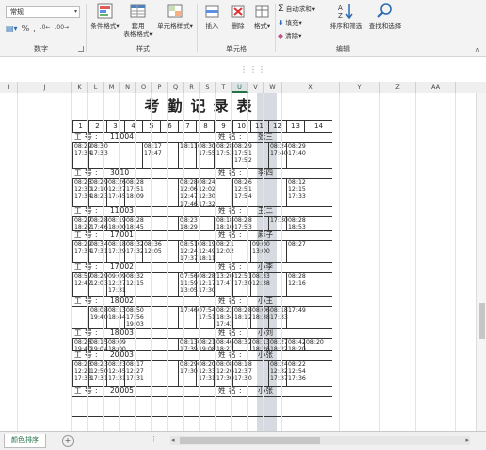  What do you see at coordinates (134, 284) in the screenshot?
I see `attendance-time-cell: 08:32 12:15` at bounding box center [134, 284].